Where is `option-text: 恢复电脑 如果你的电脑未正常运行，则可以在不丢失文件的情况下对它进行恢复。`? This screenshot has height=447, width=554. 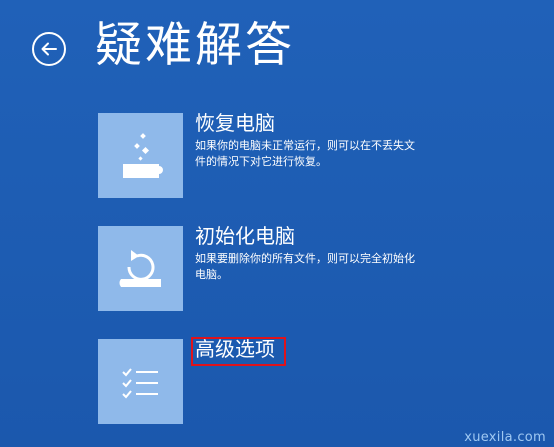 option-text: 恢复电脑 如果你的电脑未正常运行，则可以在不丢失文件的情况下对它进行恢复。 is located at coordinates (360, 139).